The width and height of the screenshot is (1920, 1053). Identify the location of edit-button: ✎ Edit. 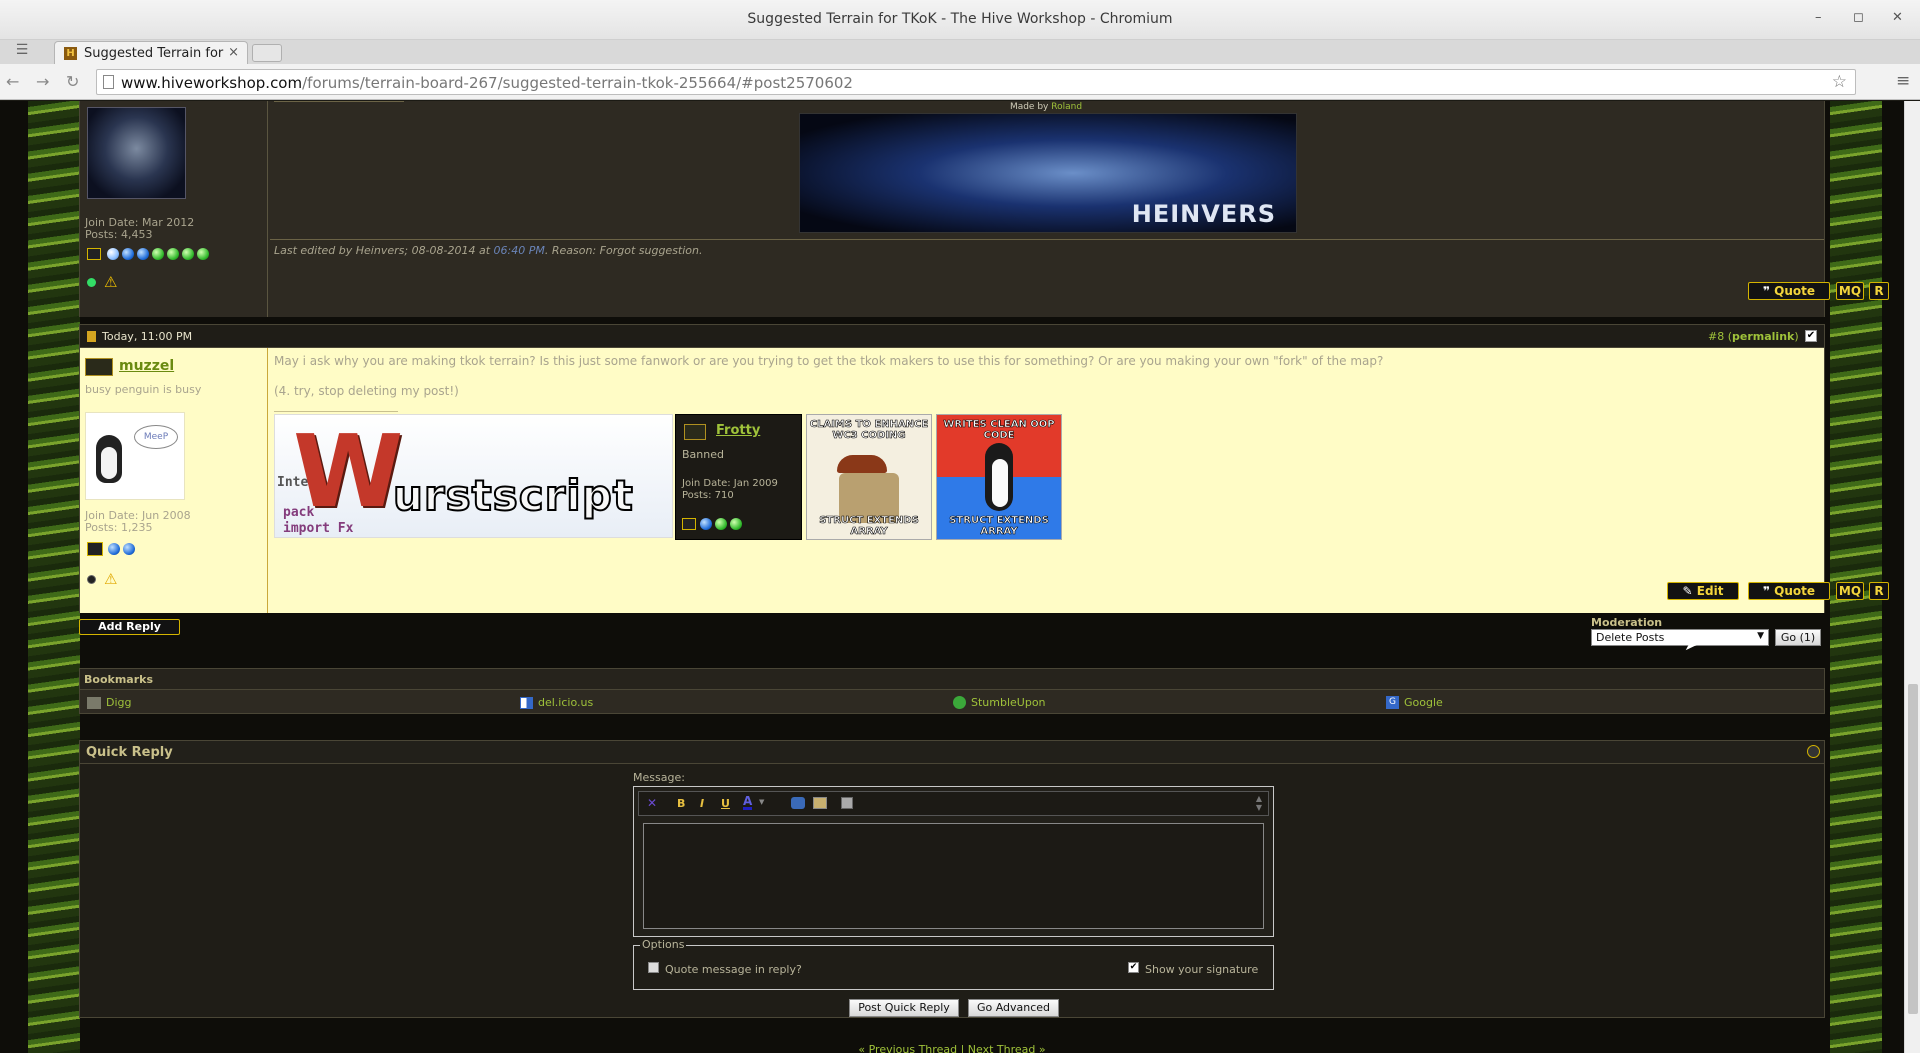
(1703, 591).